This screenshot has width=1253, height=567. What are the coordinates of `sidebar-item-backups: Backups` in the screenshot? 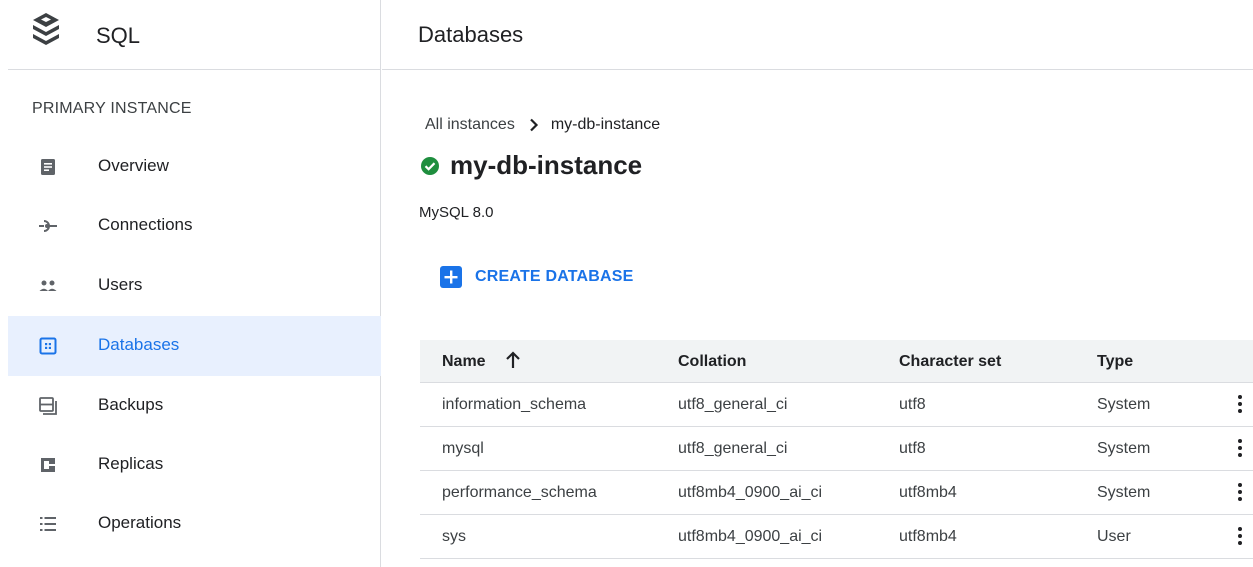 It's located at (194, 406).